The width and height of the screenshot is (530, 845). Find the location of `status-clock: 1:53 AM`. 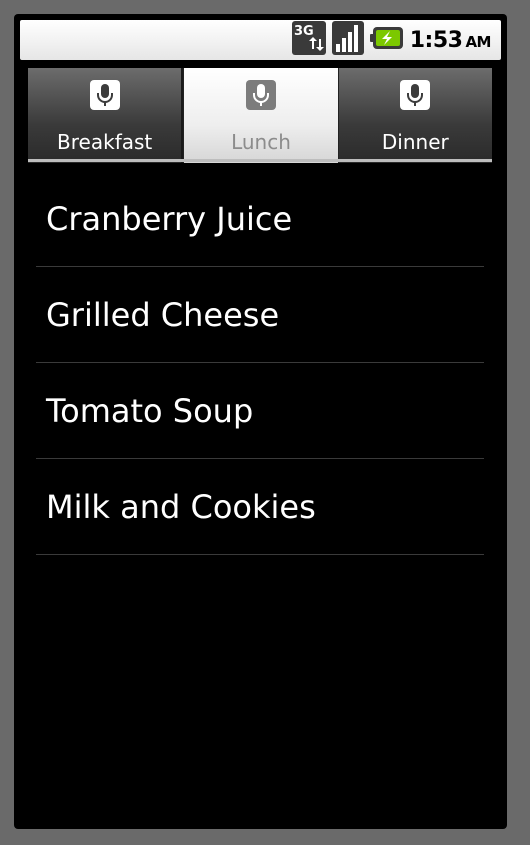

status-clock: 1:53 AM is located at coordinates (450, 40).